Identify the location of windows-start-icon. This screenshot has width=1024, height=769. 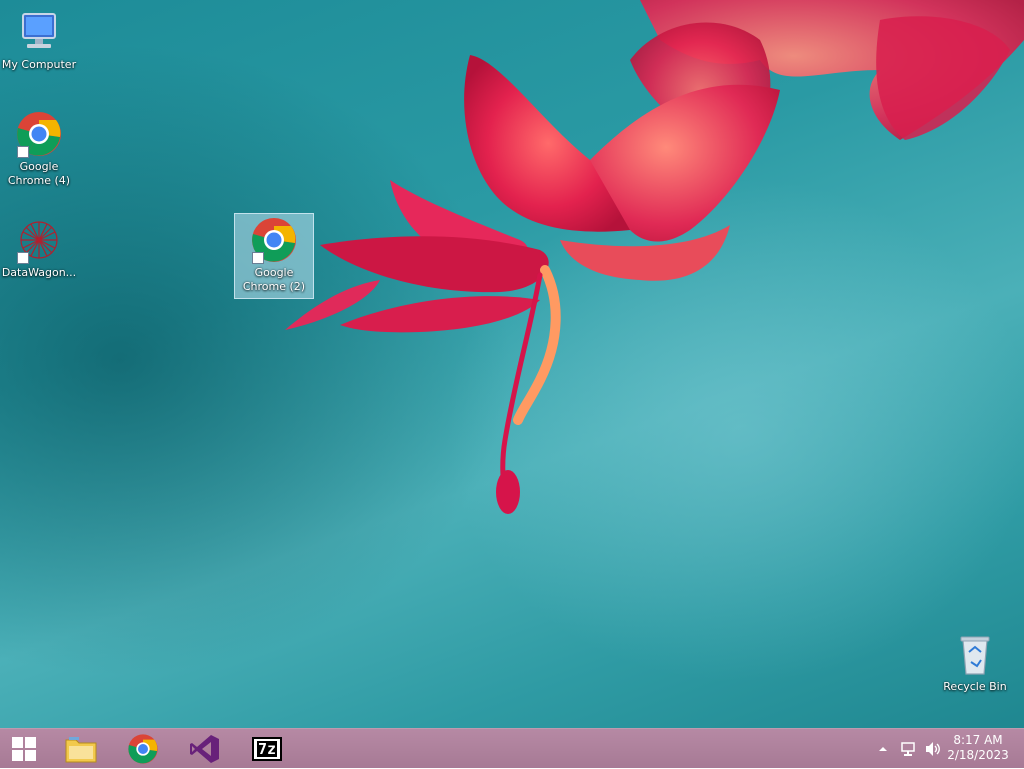
(24, 749).